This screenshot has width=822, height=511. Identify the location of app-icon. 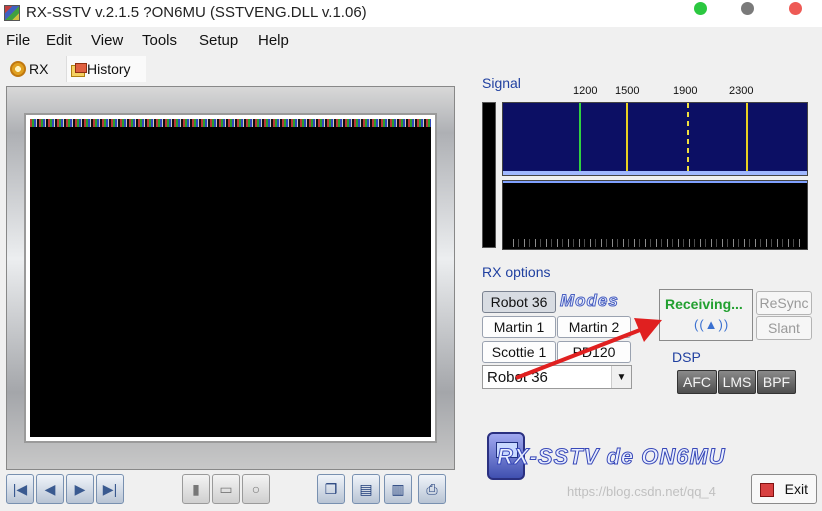
(12, 13).